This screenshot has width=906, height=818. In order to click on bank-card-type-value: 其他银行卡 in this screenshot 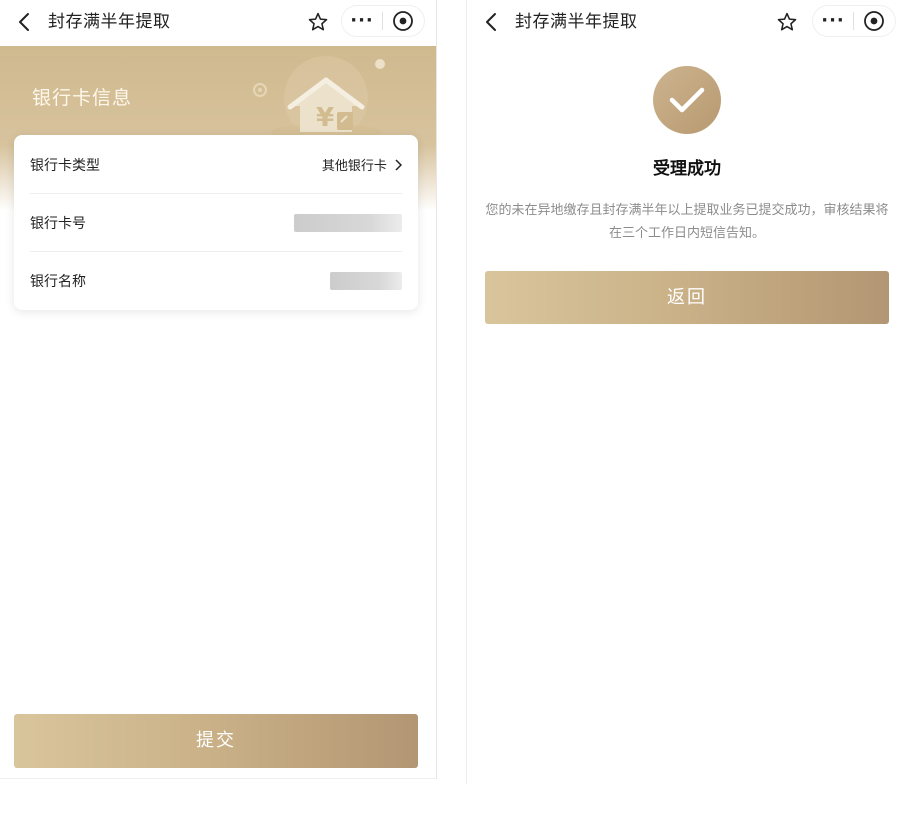, I will do `click(362, 164)`.